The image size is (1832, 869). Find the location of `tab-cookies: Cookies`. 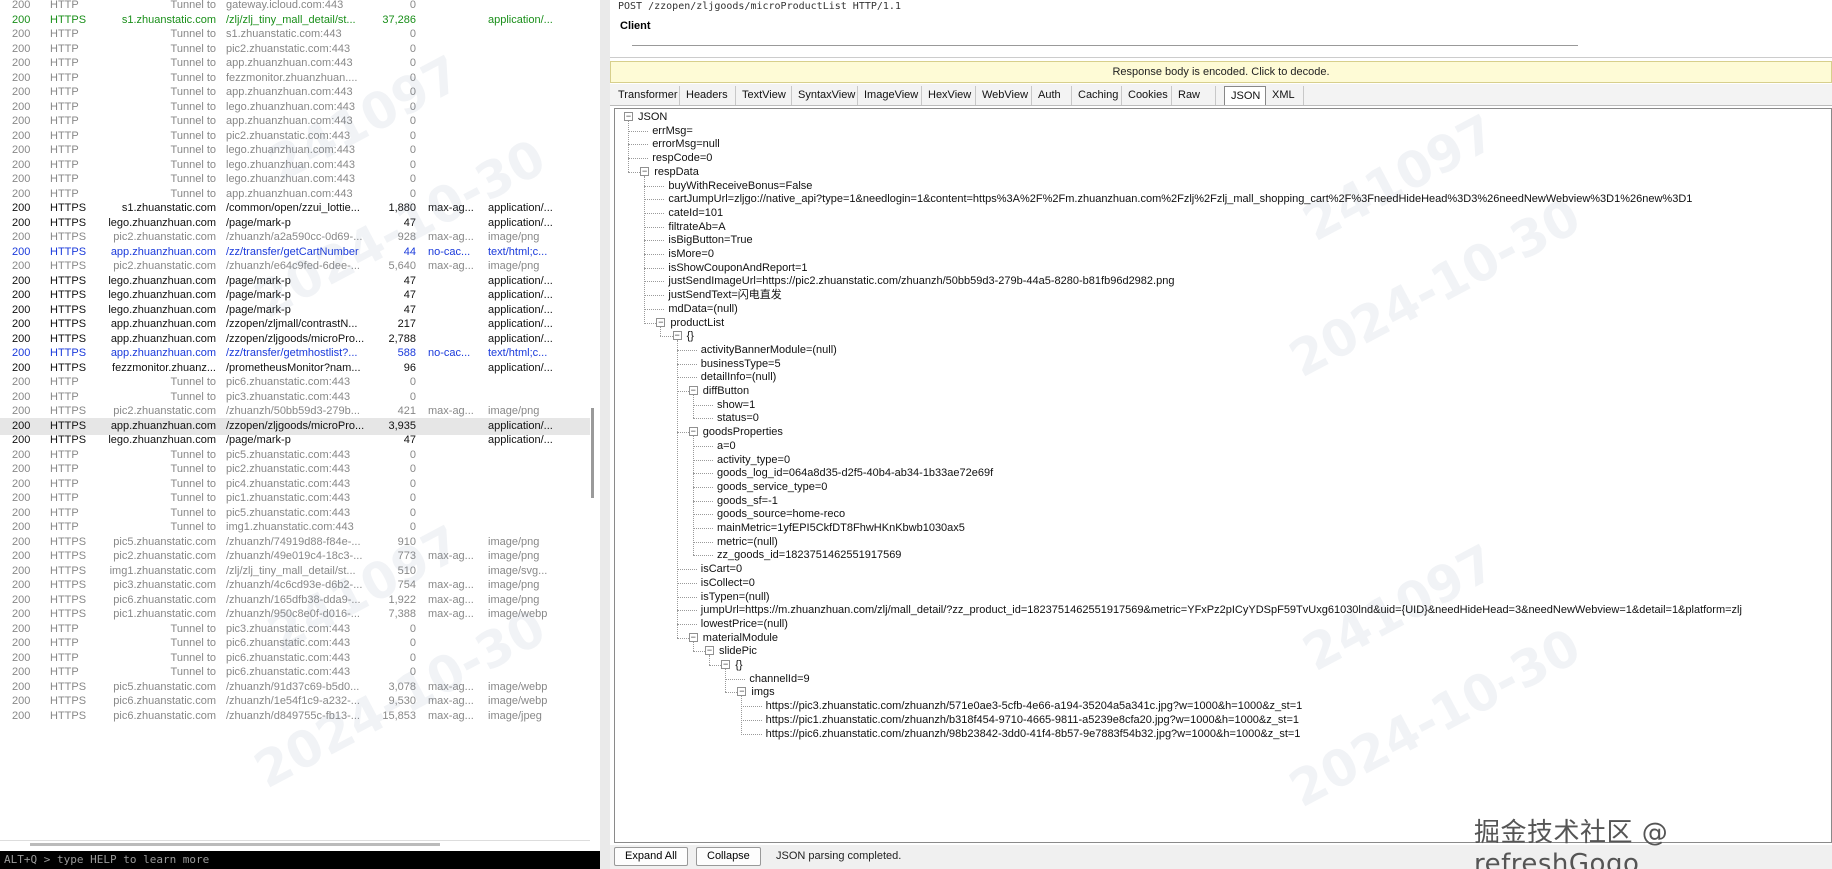

tab-cookies: Cookies is located at coordinates (1147, 95).